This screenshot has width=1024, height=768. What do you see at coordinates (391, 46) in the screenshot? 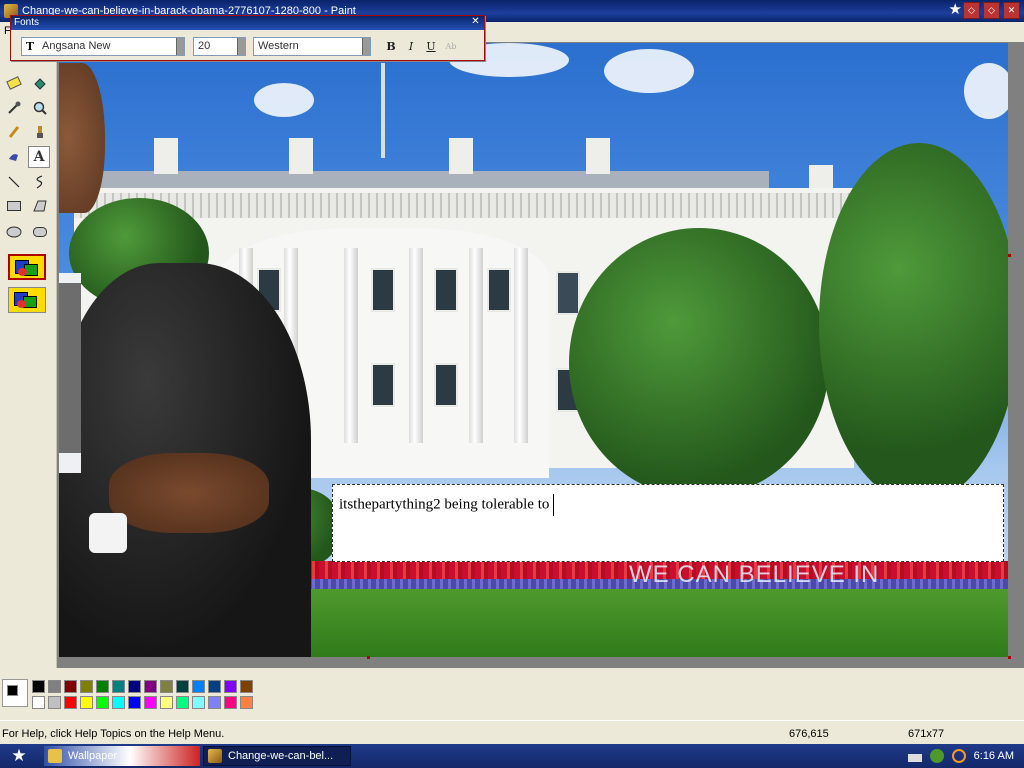
I see `bold-button: B` at bounding box center [391, 46].